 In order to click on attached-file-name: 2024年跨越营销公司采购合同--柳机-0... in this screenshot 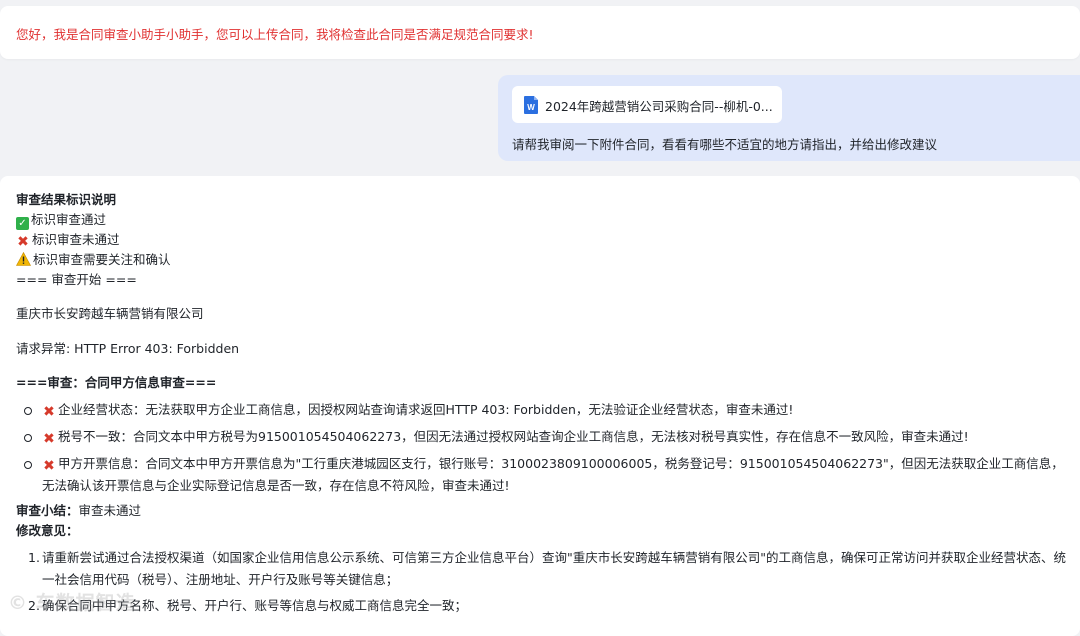, I will do `click(659, 106)`.